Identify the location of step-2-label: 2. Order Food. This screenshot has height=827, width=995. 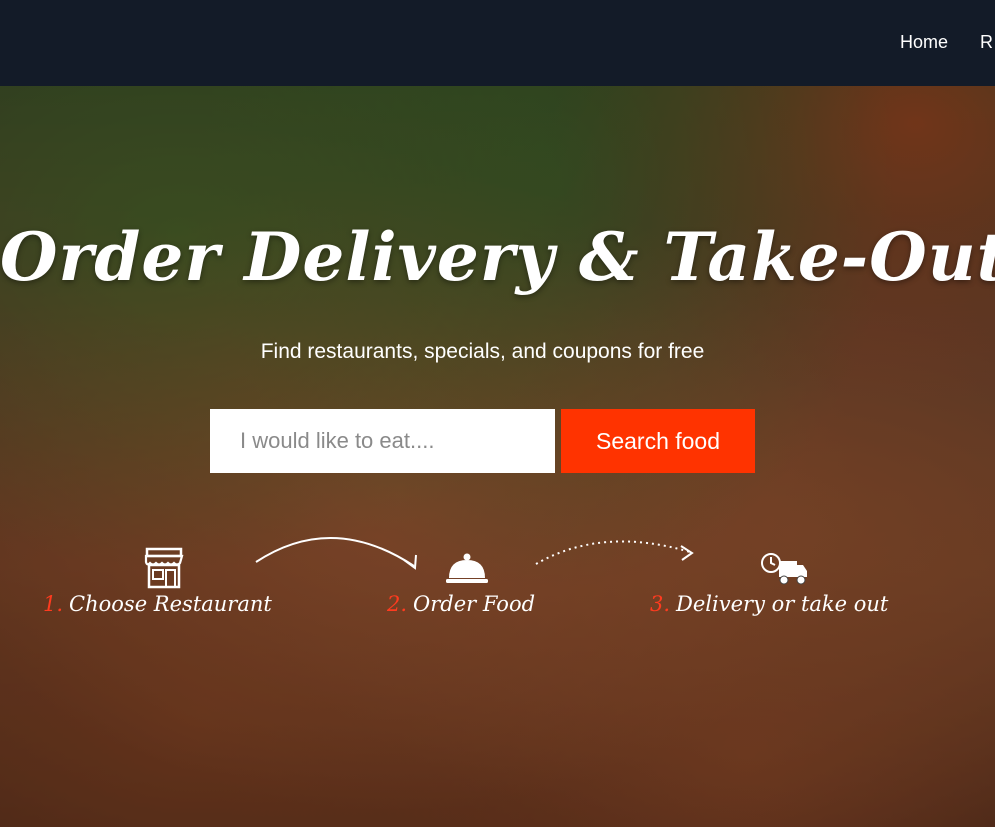
(461, 604).